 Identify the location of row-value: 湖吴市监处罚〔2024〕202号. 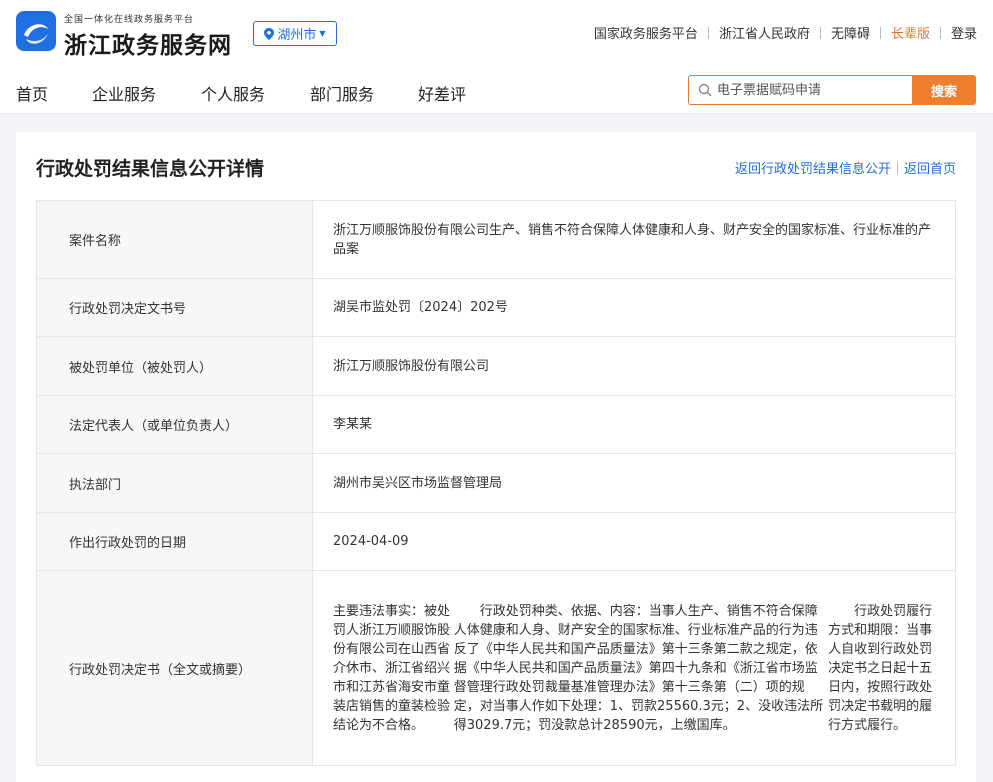
(420, 307).